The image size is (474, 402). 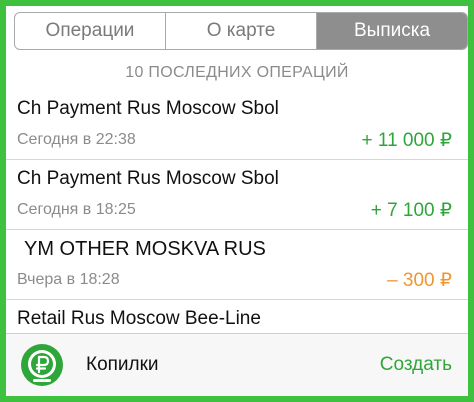 I want to click on operation-amount: + 7 100 ₽, so click(x=411, y=210).